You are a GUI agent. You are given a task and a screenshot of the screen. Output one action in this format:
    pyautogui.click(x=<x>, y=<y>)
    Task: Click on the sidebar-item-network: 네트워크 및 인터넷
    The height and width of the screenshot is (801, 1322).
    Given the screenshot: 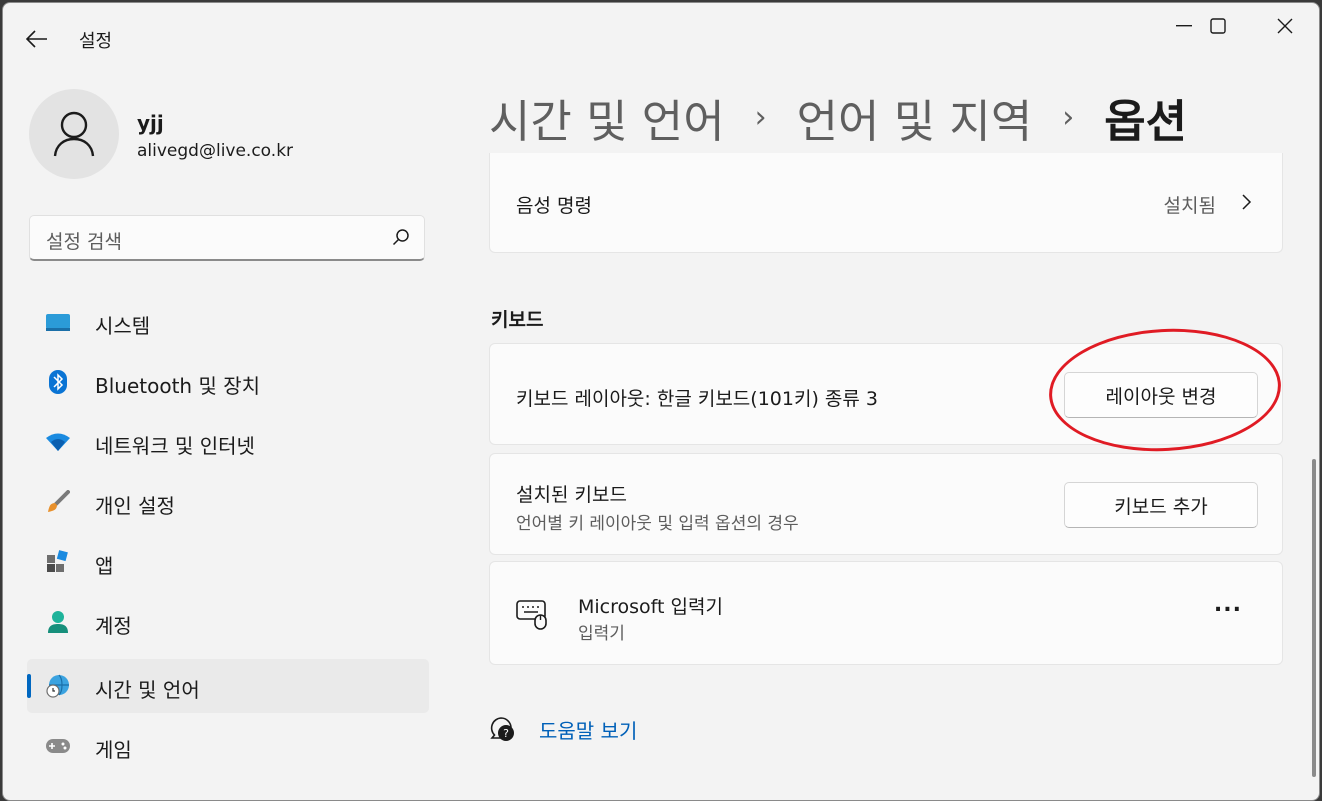 What is the action you would take?
    pyautogui.click(x=228, y=442)
    